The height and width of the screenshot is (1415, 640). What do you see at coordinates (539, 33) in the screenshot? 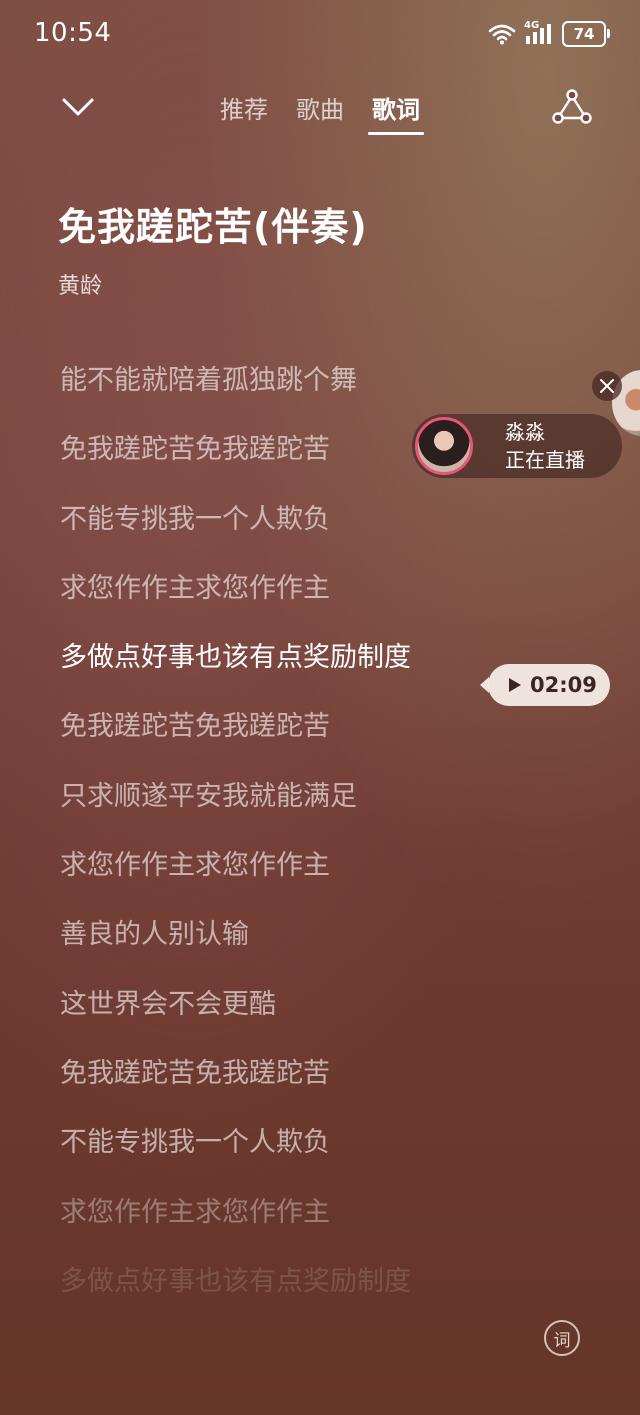
I see `signal-icon: 4G` at bounding box center [539, 33].